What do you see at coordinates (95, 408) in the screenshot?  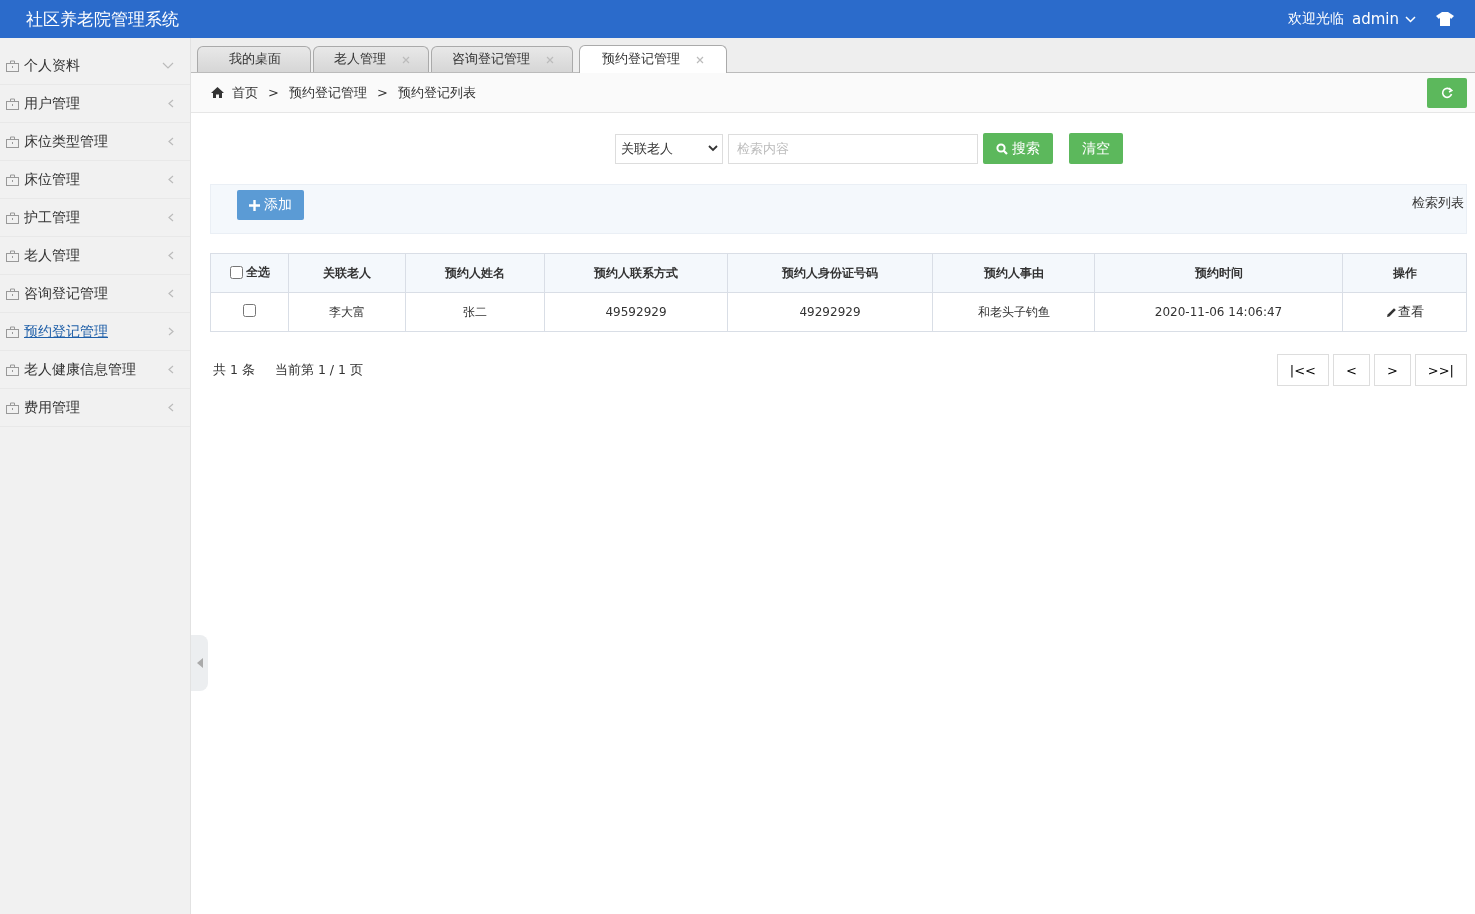 I see `sidebar-item: 费用管理` at bounding box center [95, 408].